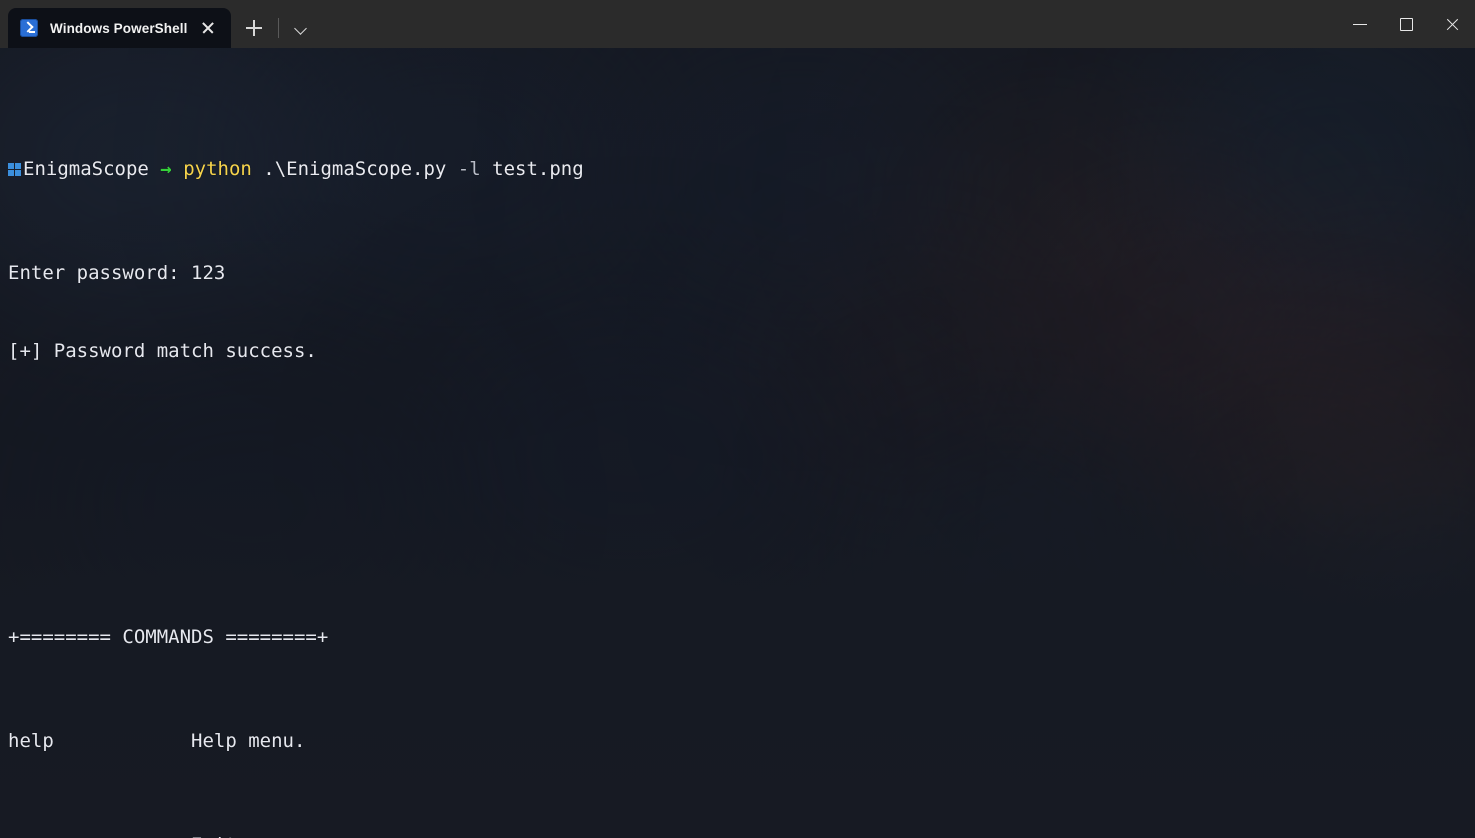 The width and height of the screenshot is (1475, 838). Describe the element at coordinates (14, 169) in the screenshot. I see `windows-logo-icon` at that location.